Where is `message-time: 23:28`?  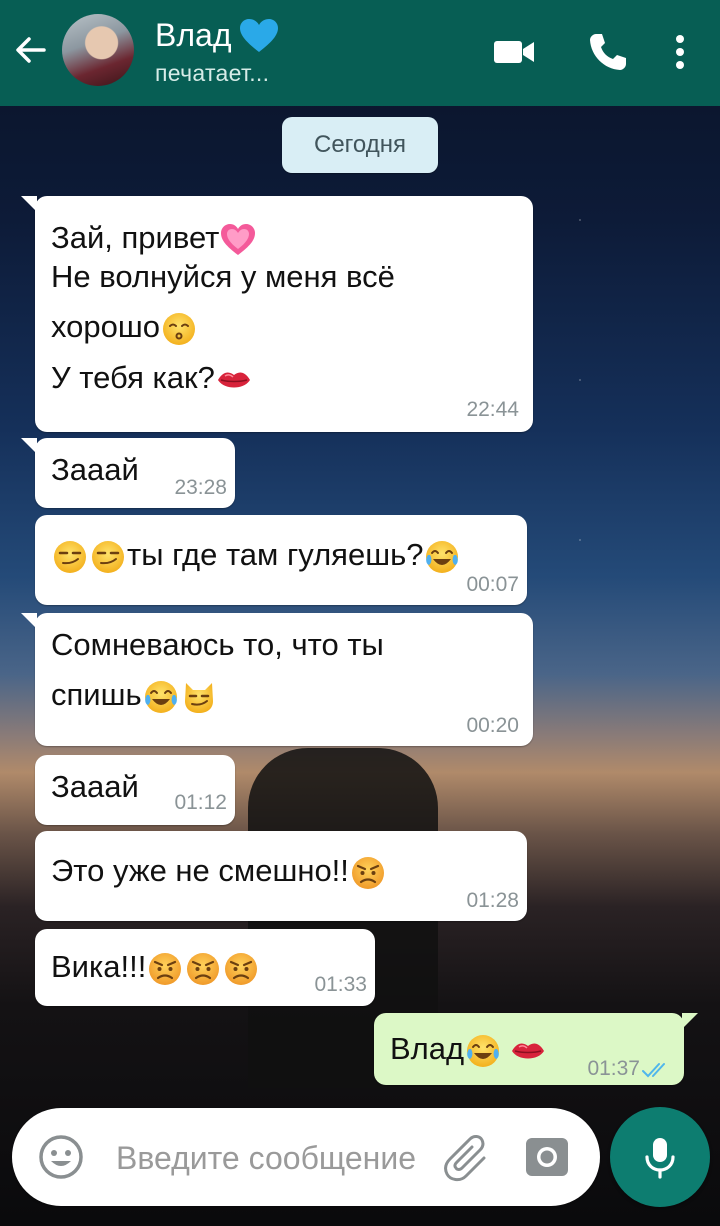 message-time: 23:28 is located at coordinates (200, 487).